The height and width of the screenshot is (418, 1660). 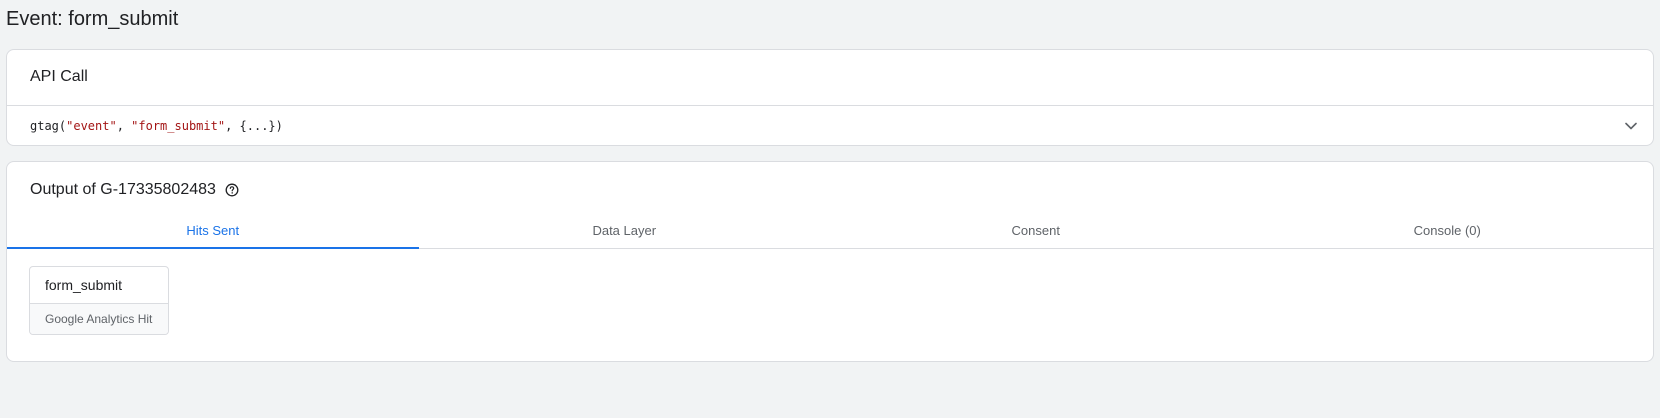 What do you see at coordinates (99, 319) in the screenshot?
I see `hit-type: Google Analytics Hit` at bounding box center [99, 319].